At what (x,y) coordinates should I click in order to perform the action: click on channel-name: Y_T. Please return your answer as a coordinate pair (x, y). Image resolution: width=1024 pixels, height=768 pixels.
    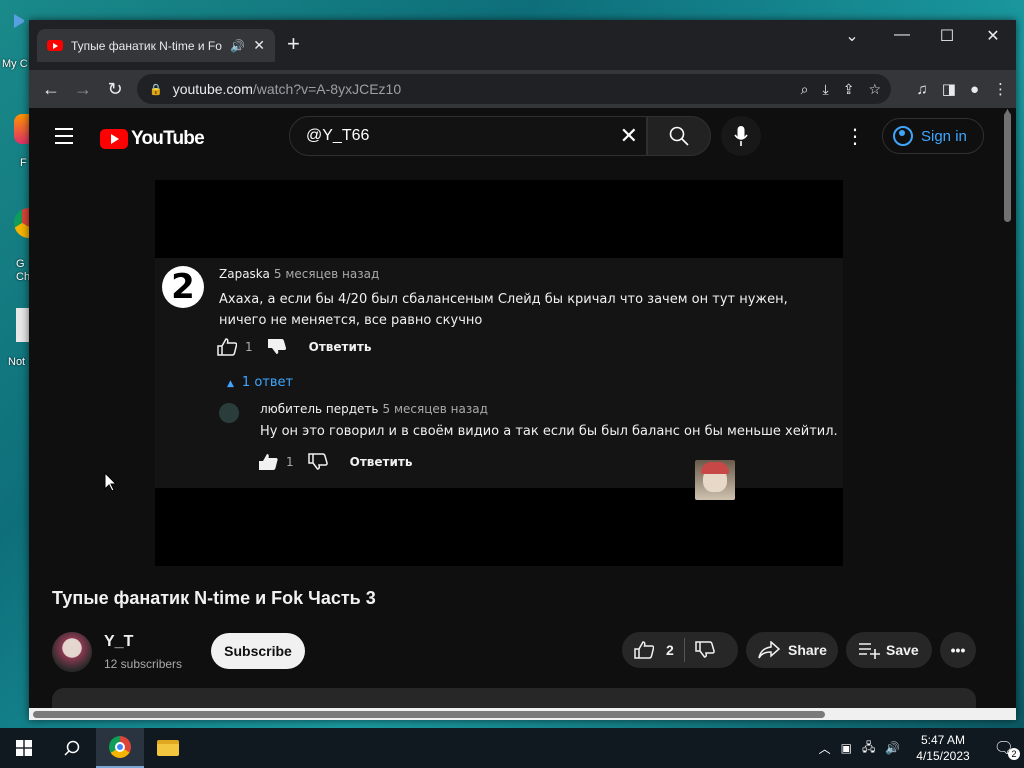
    Looking at the image, I should click on (118, 642).